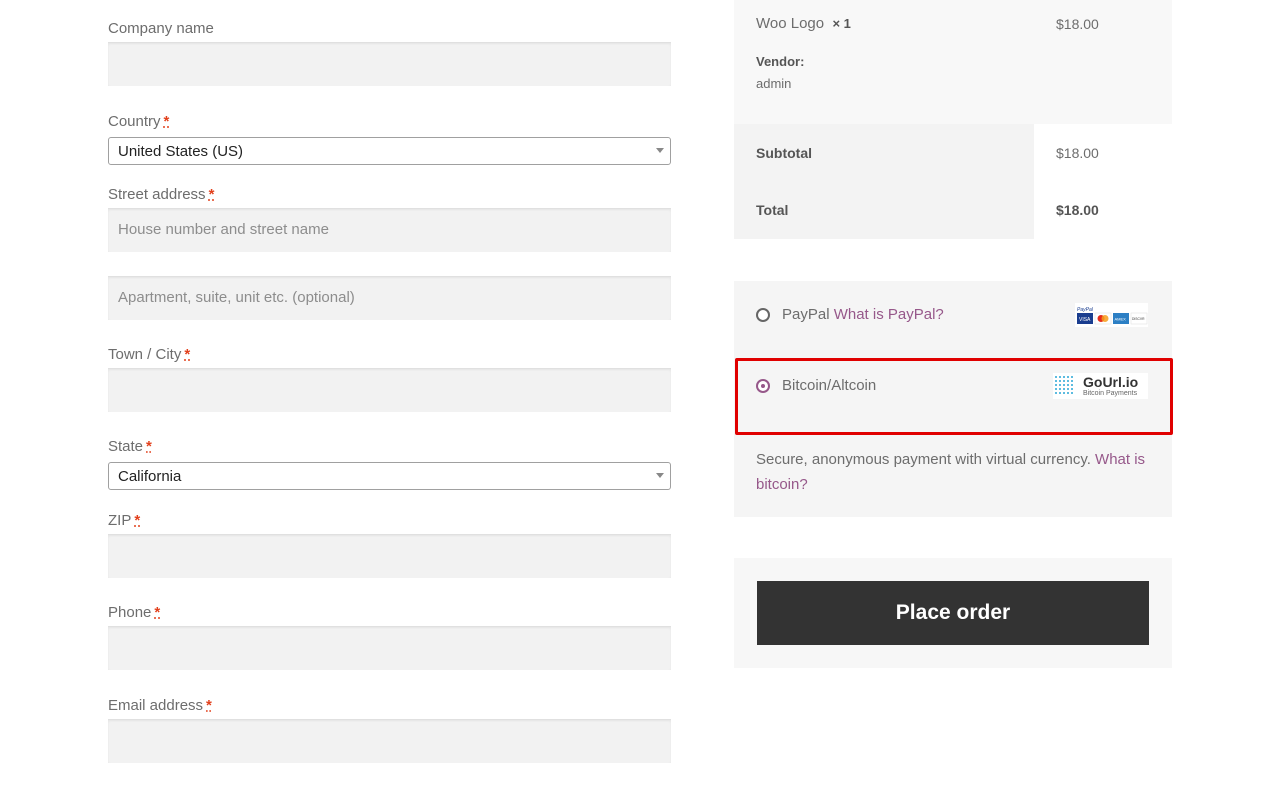 The image size is (1278, 788). I want to click on country-select: United States (US), so click(389, 151).